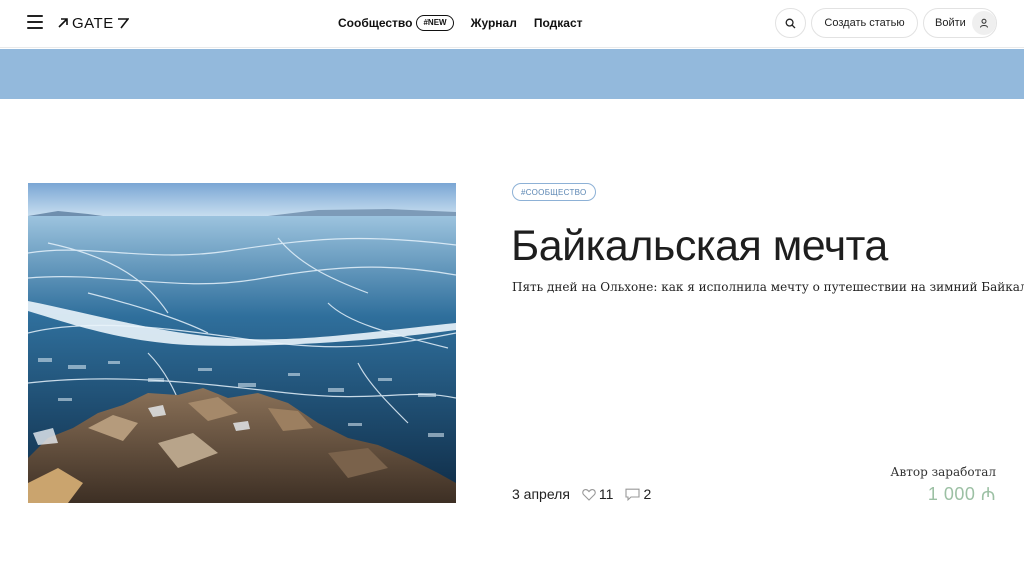 This screenshot has height=583, width=1024. I want to click on earnings-label: Автор заработал, so click(943, 472).